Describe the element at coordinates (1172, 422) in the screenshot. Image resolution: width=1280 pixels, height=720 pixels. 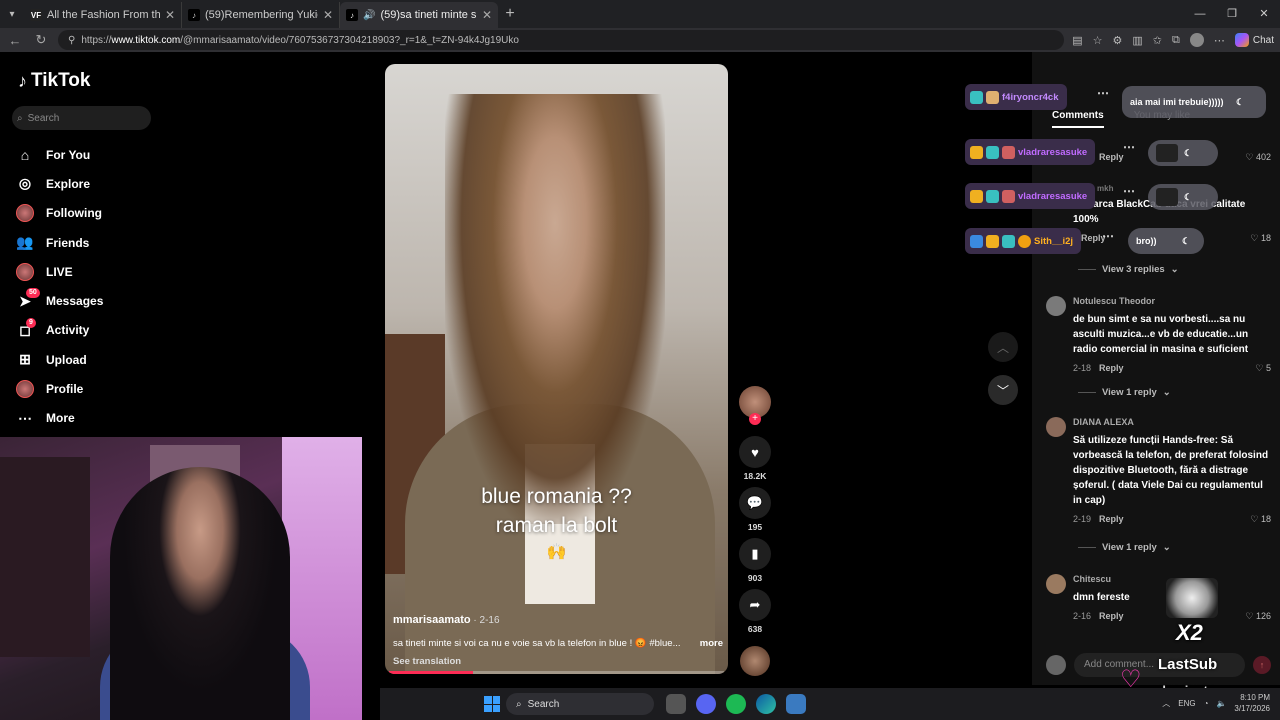
I see `comment-author: DIANA ALEXA` at that location.